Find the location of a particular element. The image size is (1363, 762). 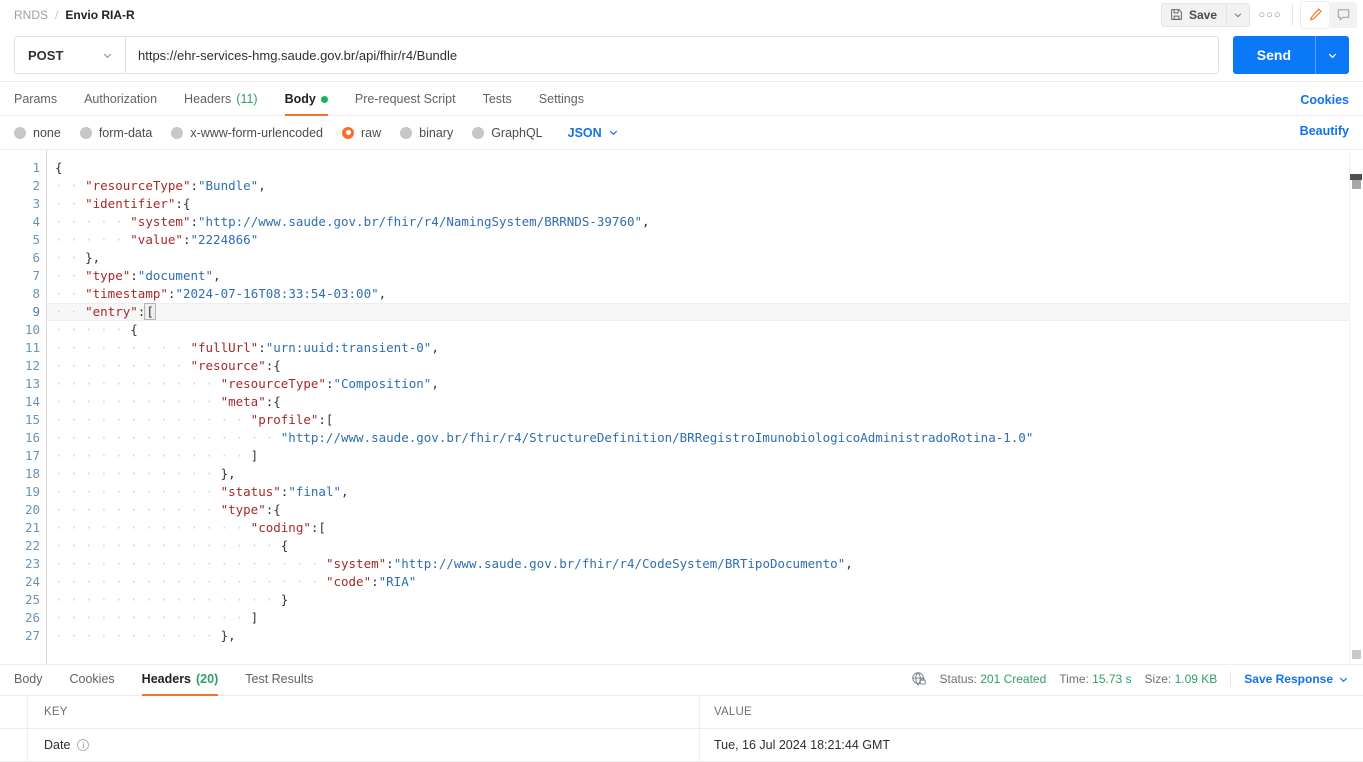

save-button: Save is located at coordinates (1193, 14).